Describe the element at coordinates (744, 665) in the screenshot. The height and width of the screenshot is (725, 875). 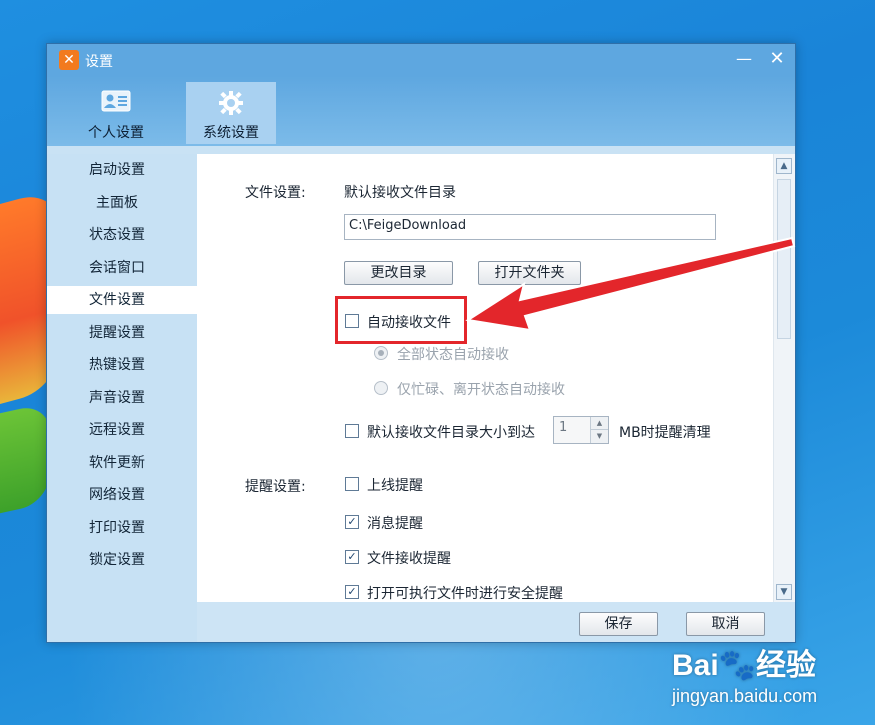
I see `watermark-logo: Bai🐾经验` at that location.